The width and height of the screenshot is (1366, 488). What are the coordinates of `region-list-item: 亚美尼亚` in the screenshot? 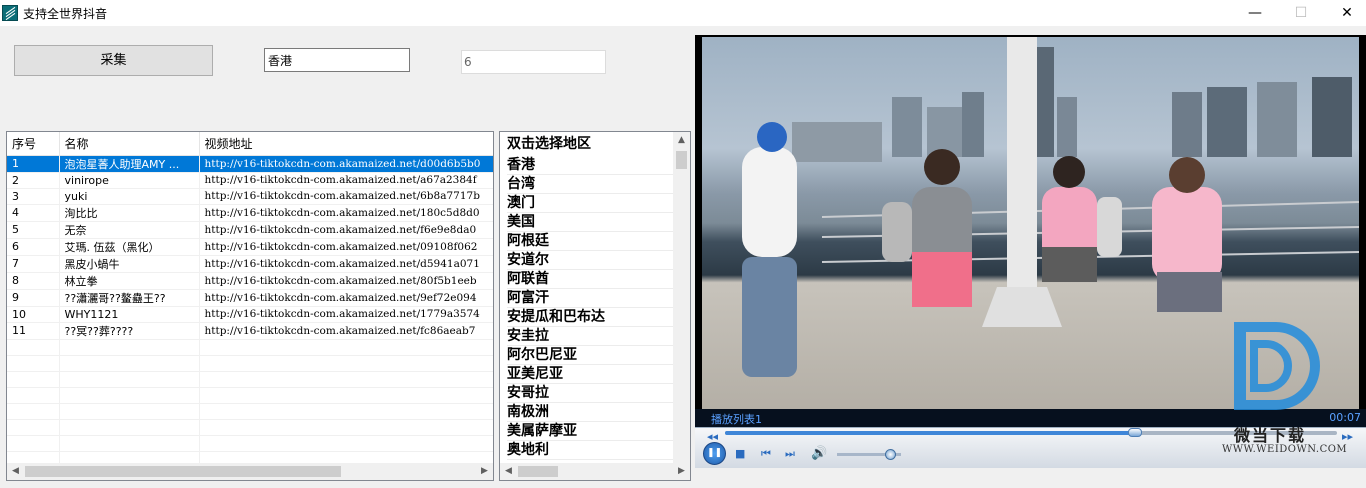 It's located at (590, 374).